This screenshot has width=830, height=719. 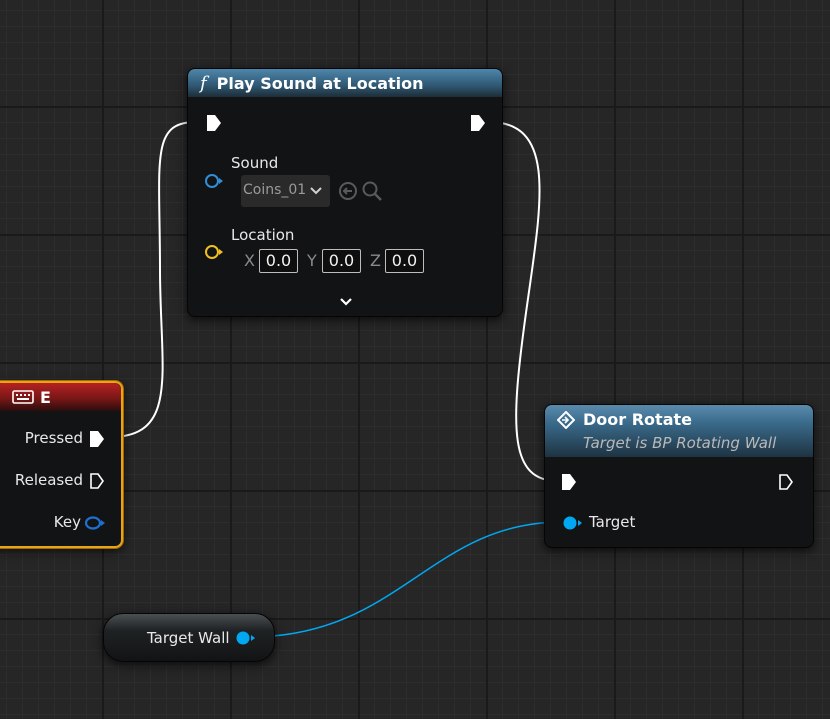 What do you see at coordinates (316, 191) in the screenshot?
I see `chevron-down-icon` at bounding box center [316, 191].